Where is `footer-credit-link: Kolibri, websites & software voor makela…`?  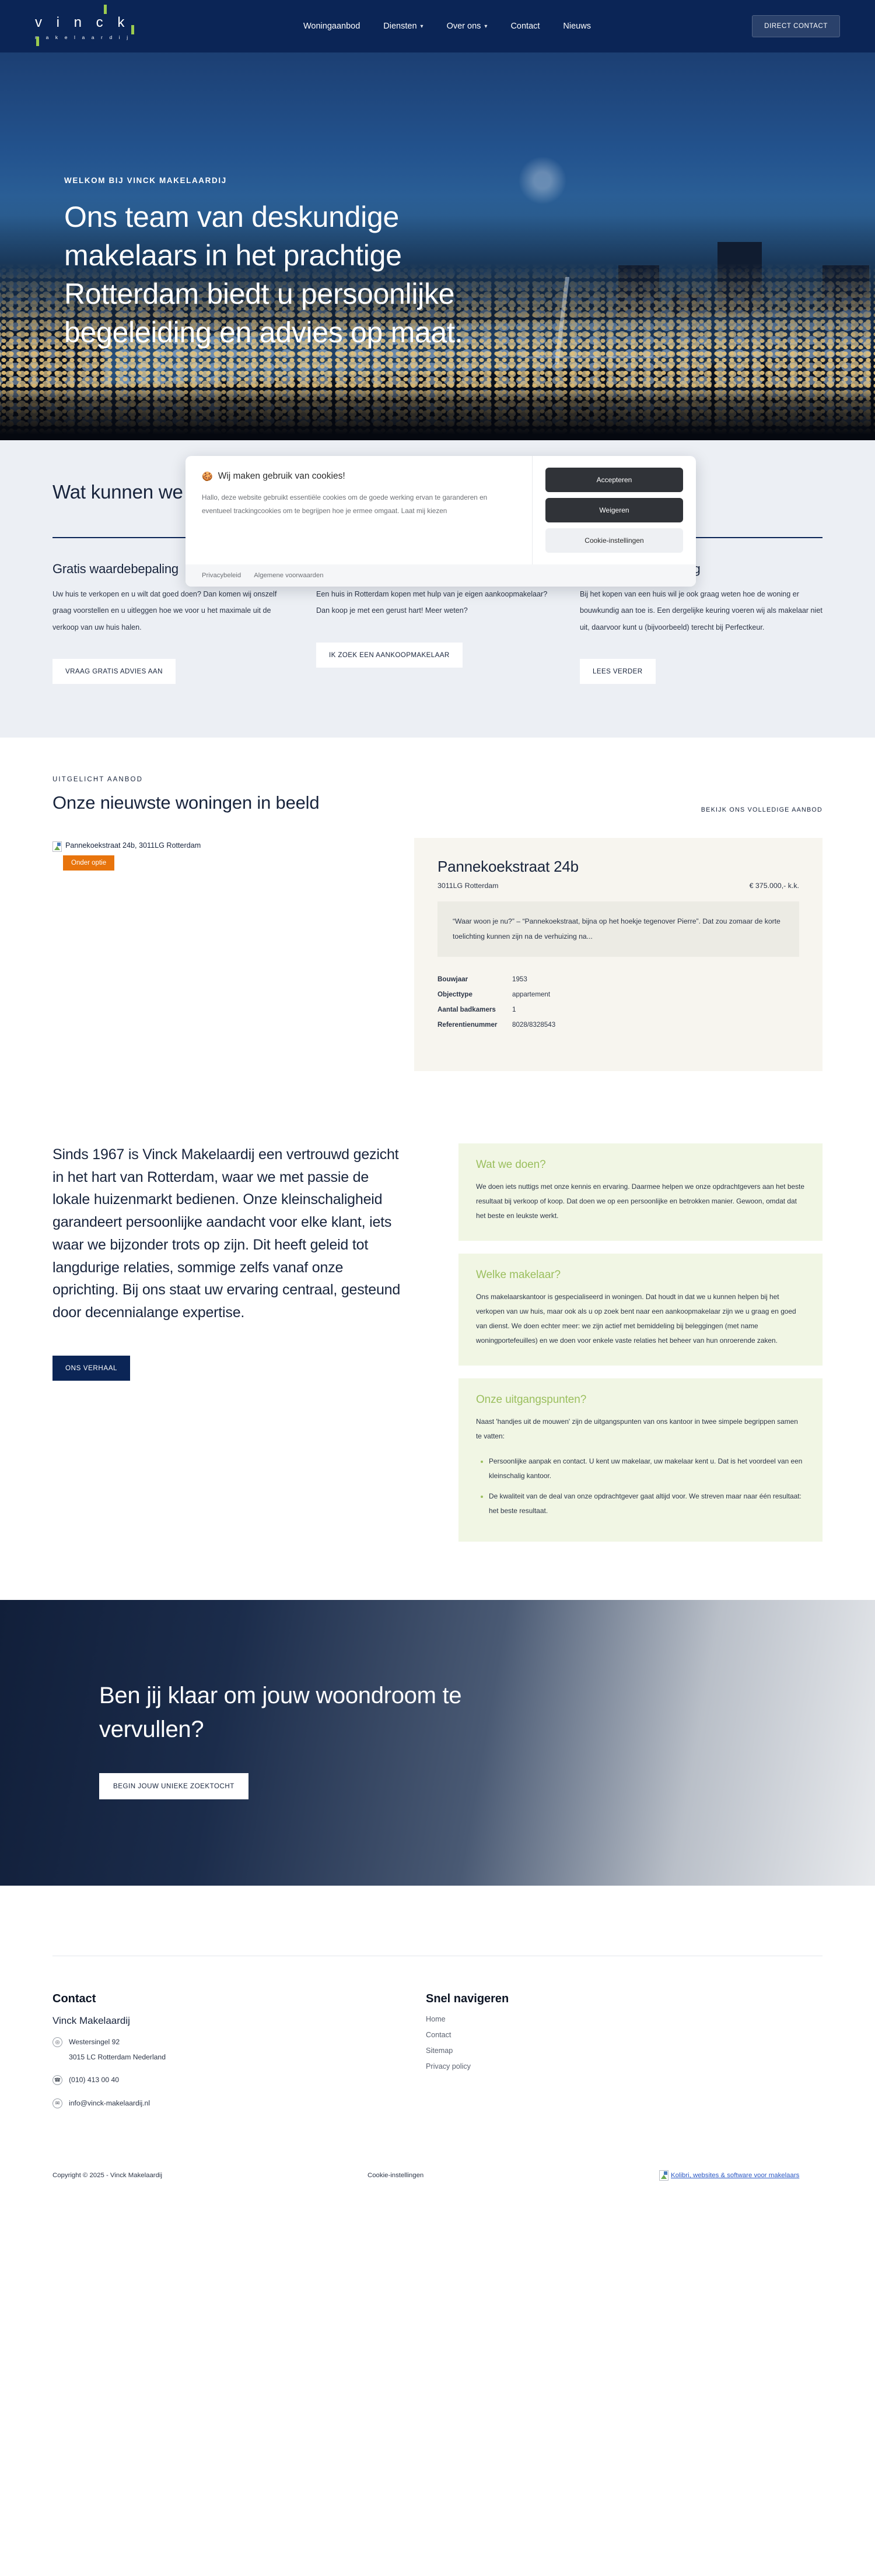 footer-credit-link: Kolibri, websites & software voor makela… is located at coordinates (735, 2175).